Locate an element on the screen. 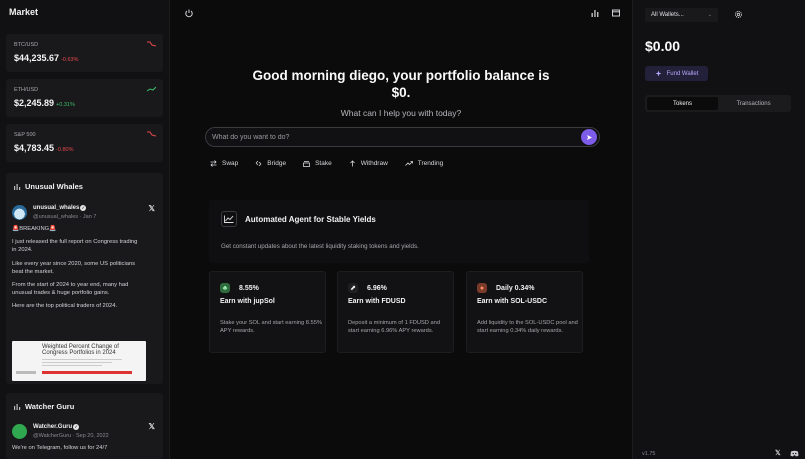  greeting-subtitle: What can I help you with today? is located at coordinates (401, 113).